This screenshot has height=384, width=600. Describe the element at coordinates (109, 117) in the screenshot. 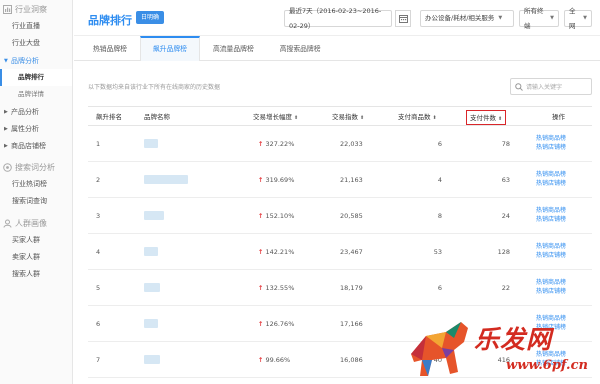

I see `col-rank: 飙升排名` at that location.